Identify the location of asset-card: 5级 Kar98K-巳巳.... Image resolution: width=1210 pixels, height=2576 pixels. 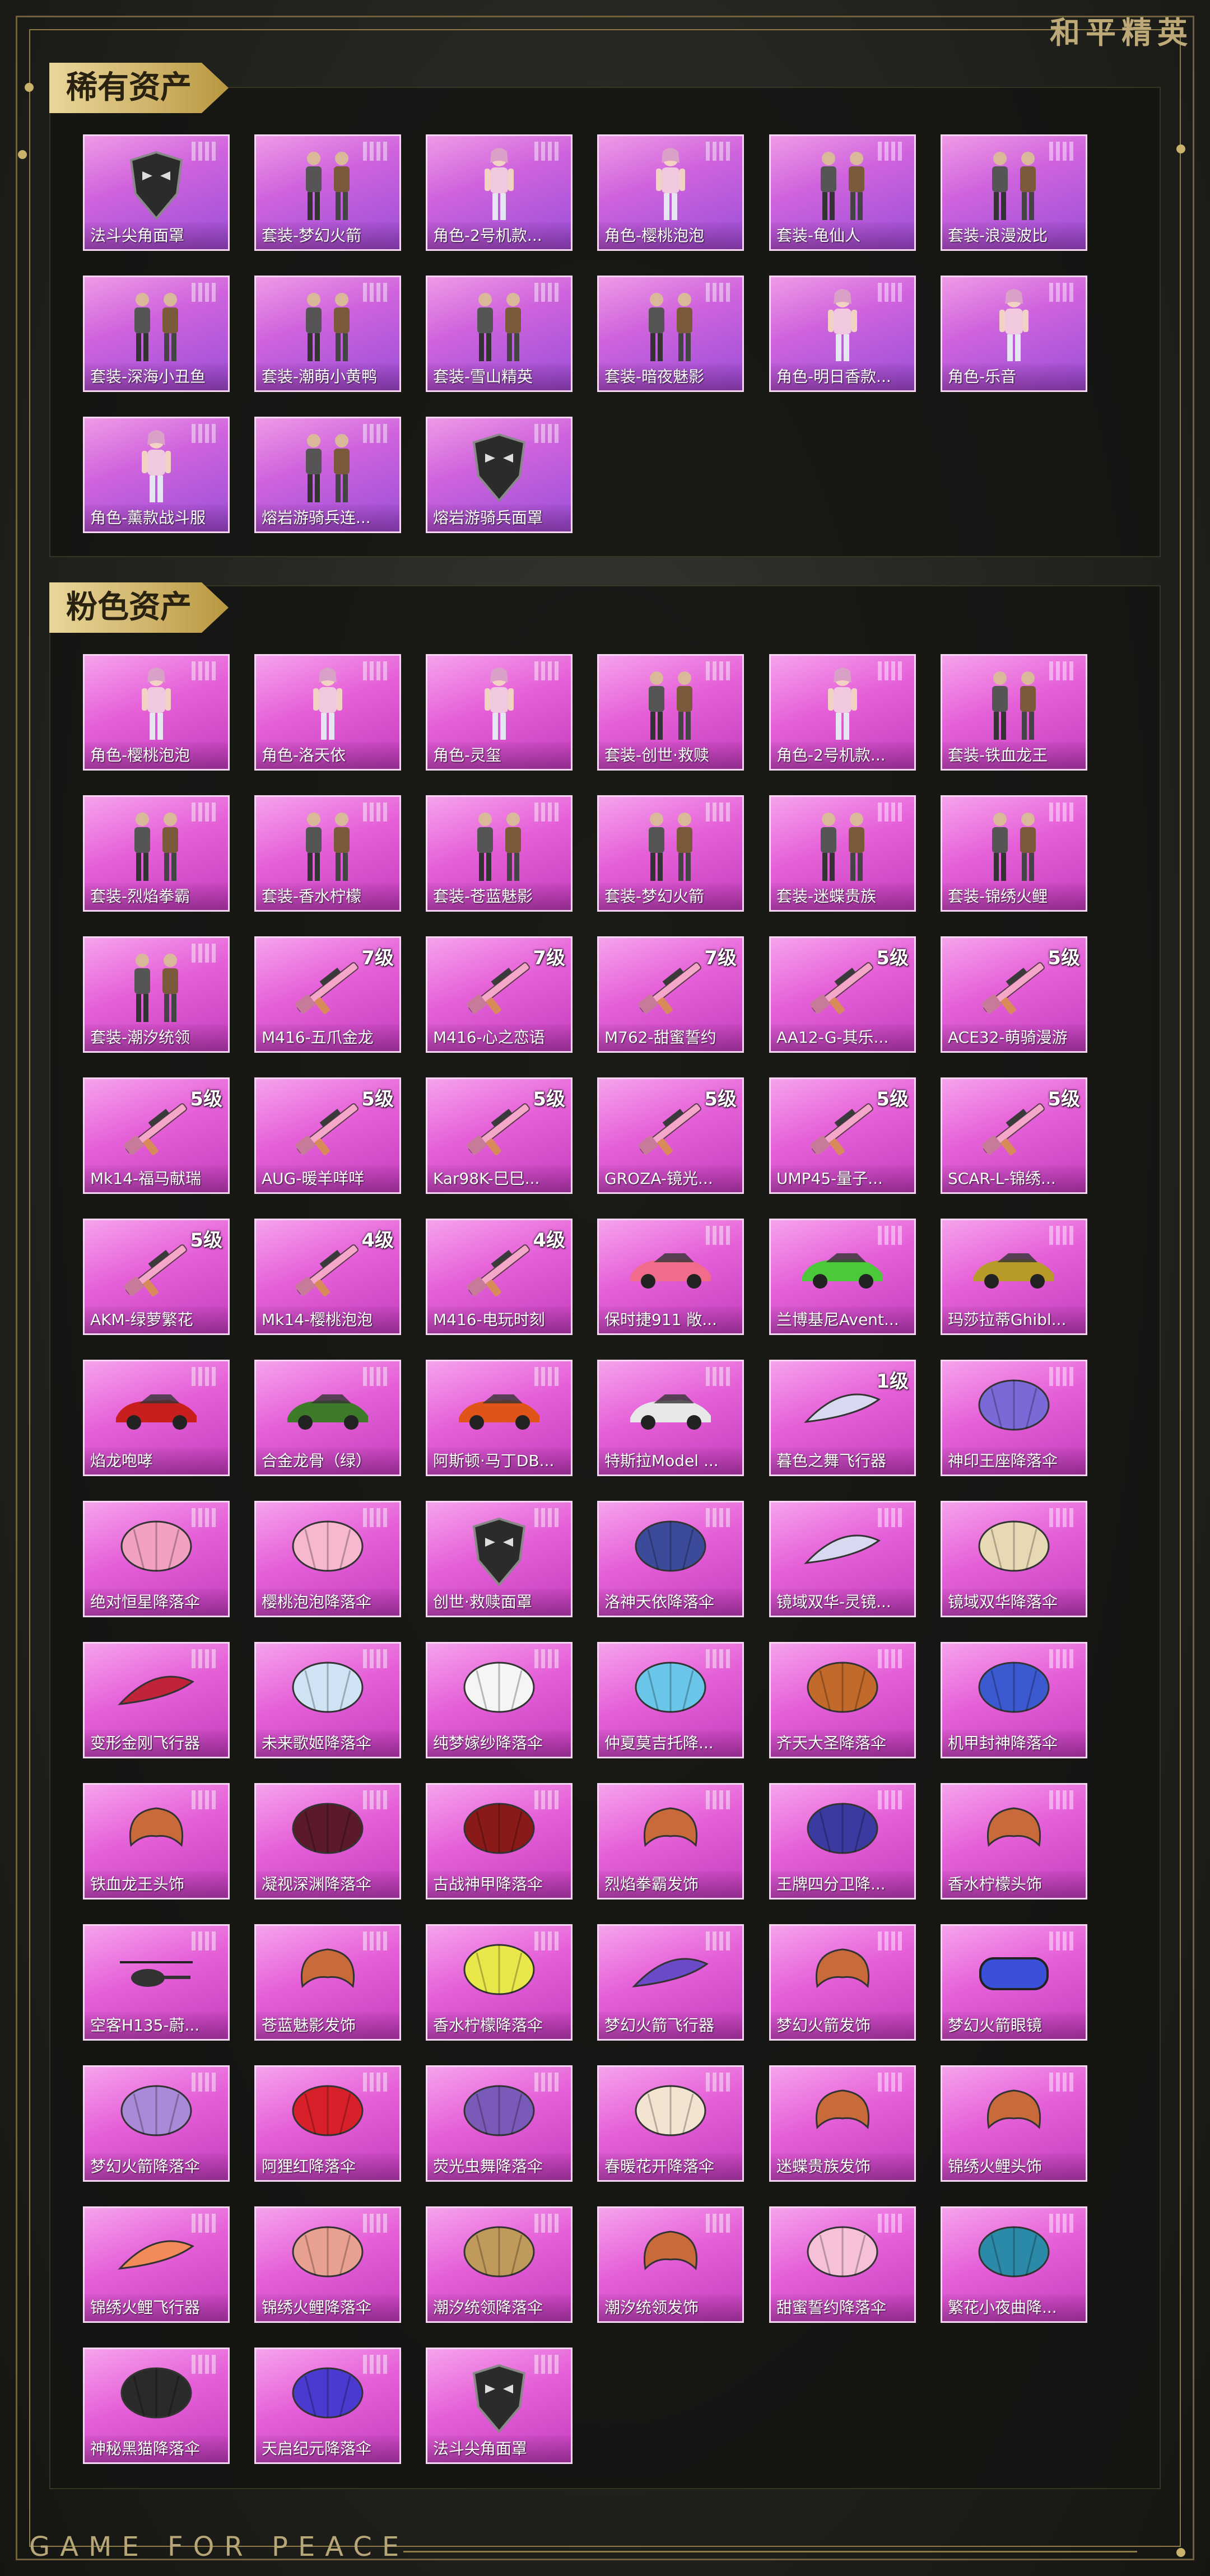
(500, 1136).